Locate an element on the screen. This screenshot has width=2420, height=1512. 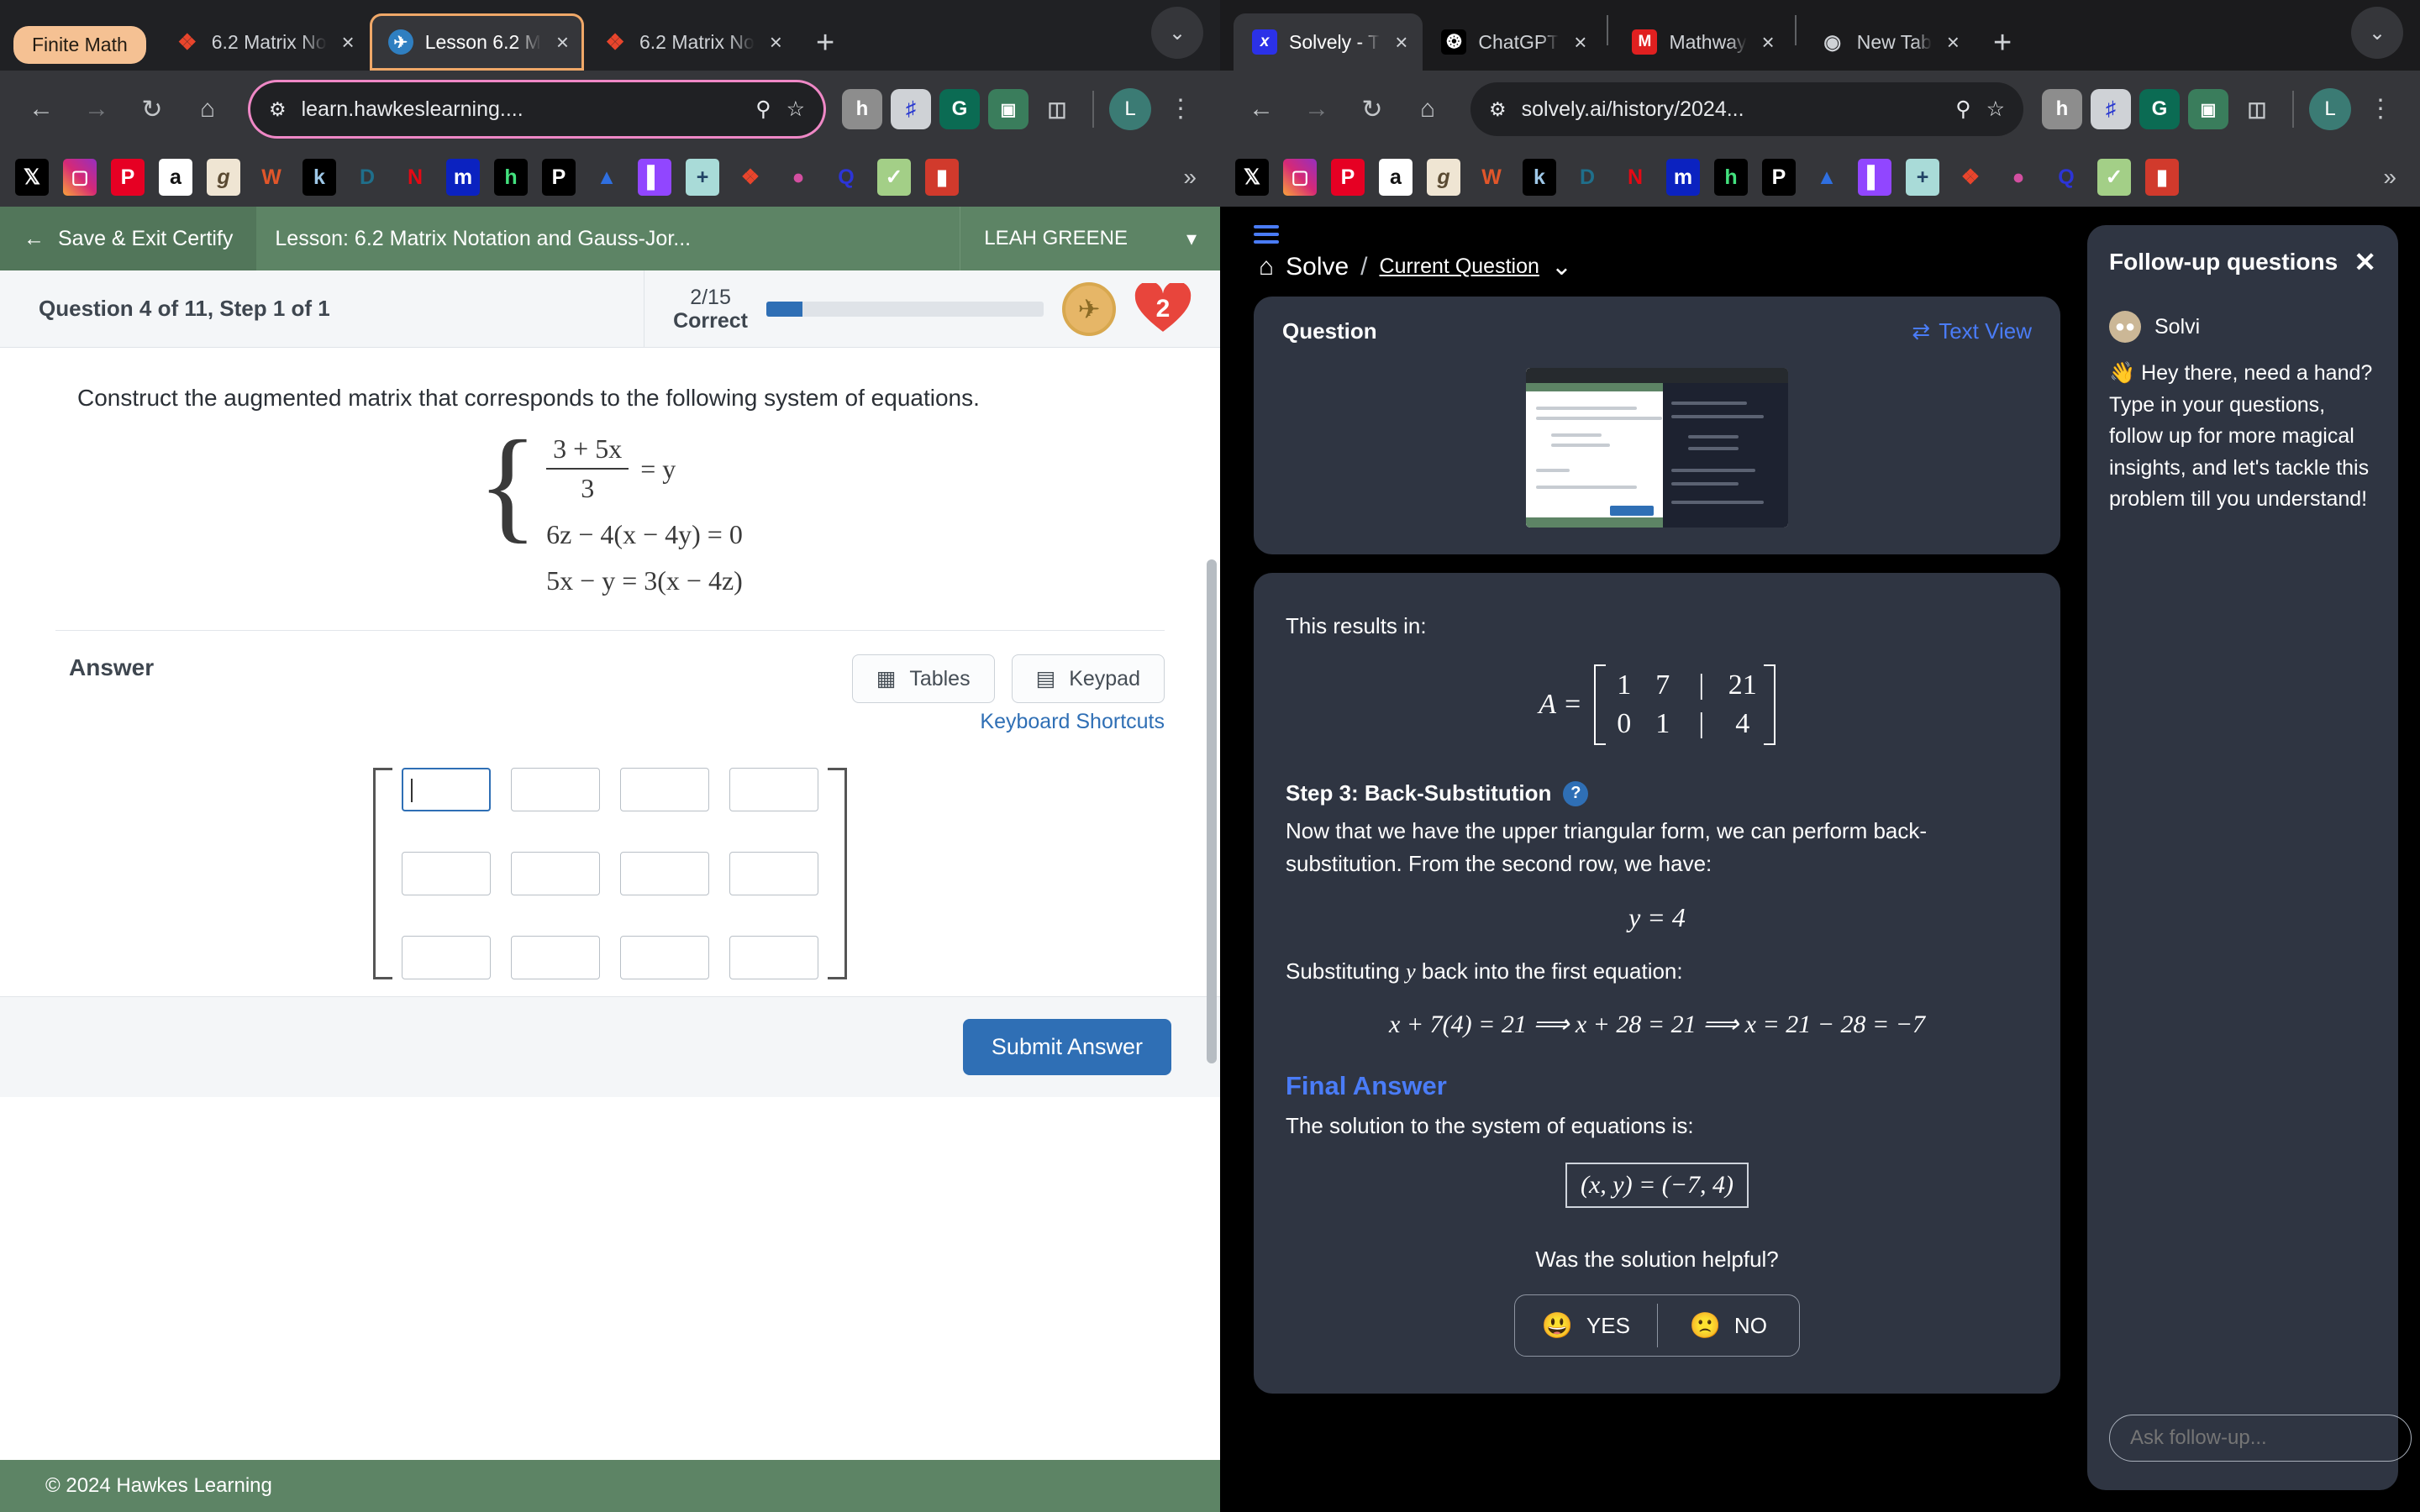
bookmark-star-icon: ☆ is located at coordinates (795, 109).